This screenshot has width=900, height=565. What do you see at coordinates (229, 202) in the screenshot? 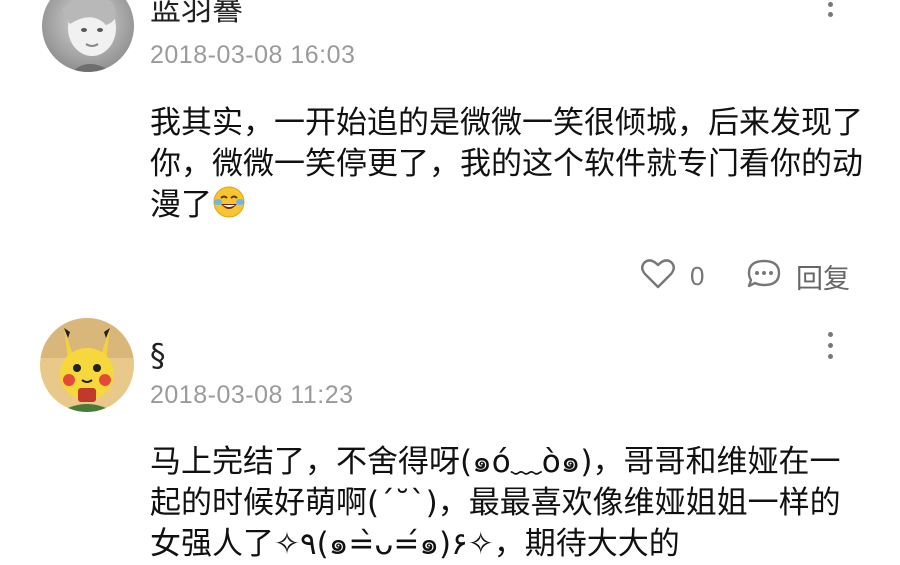
I see `crying-laughing-emoji-icon` at bounding box center [229, 202].